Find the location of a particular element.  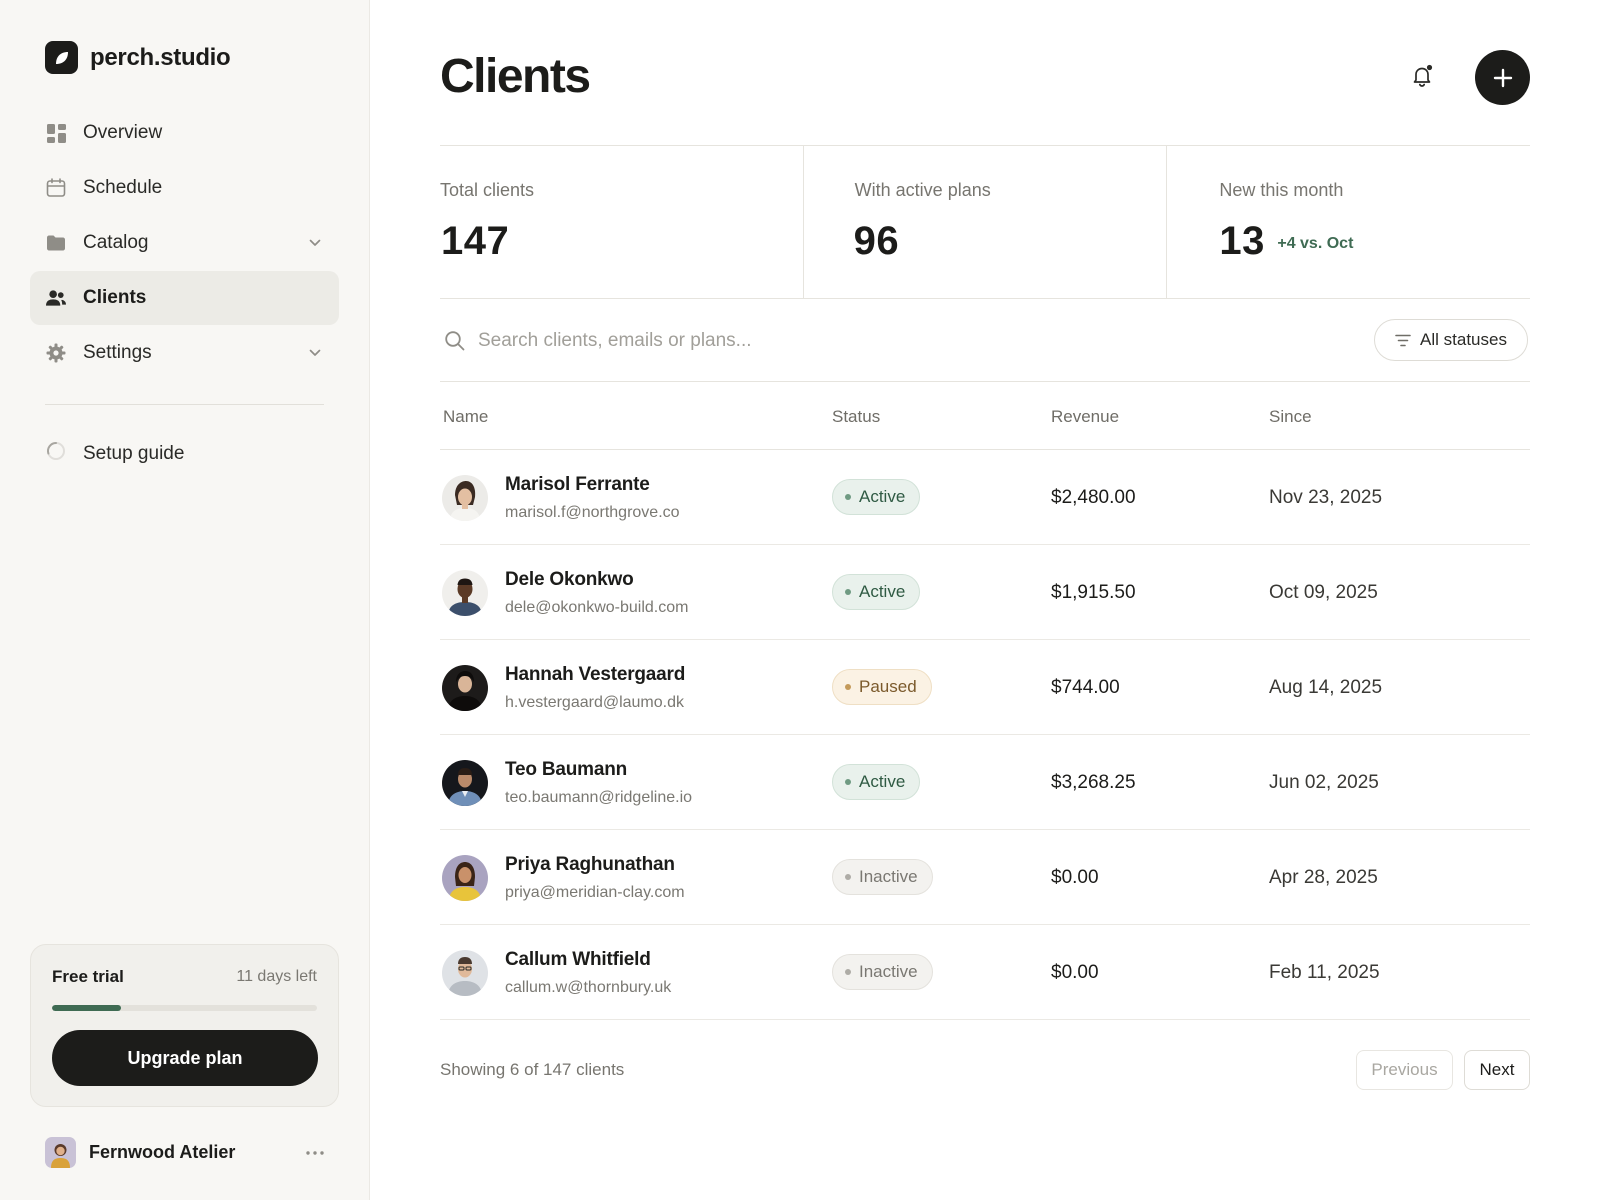

stat-value: 96 is located at coordinates (876, 241).